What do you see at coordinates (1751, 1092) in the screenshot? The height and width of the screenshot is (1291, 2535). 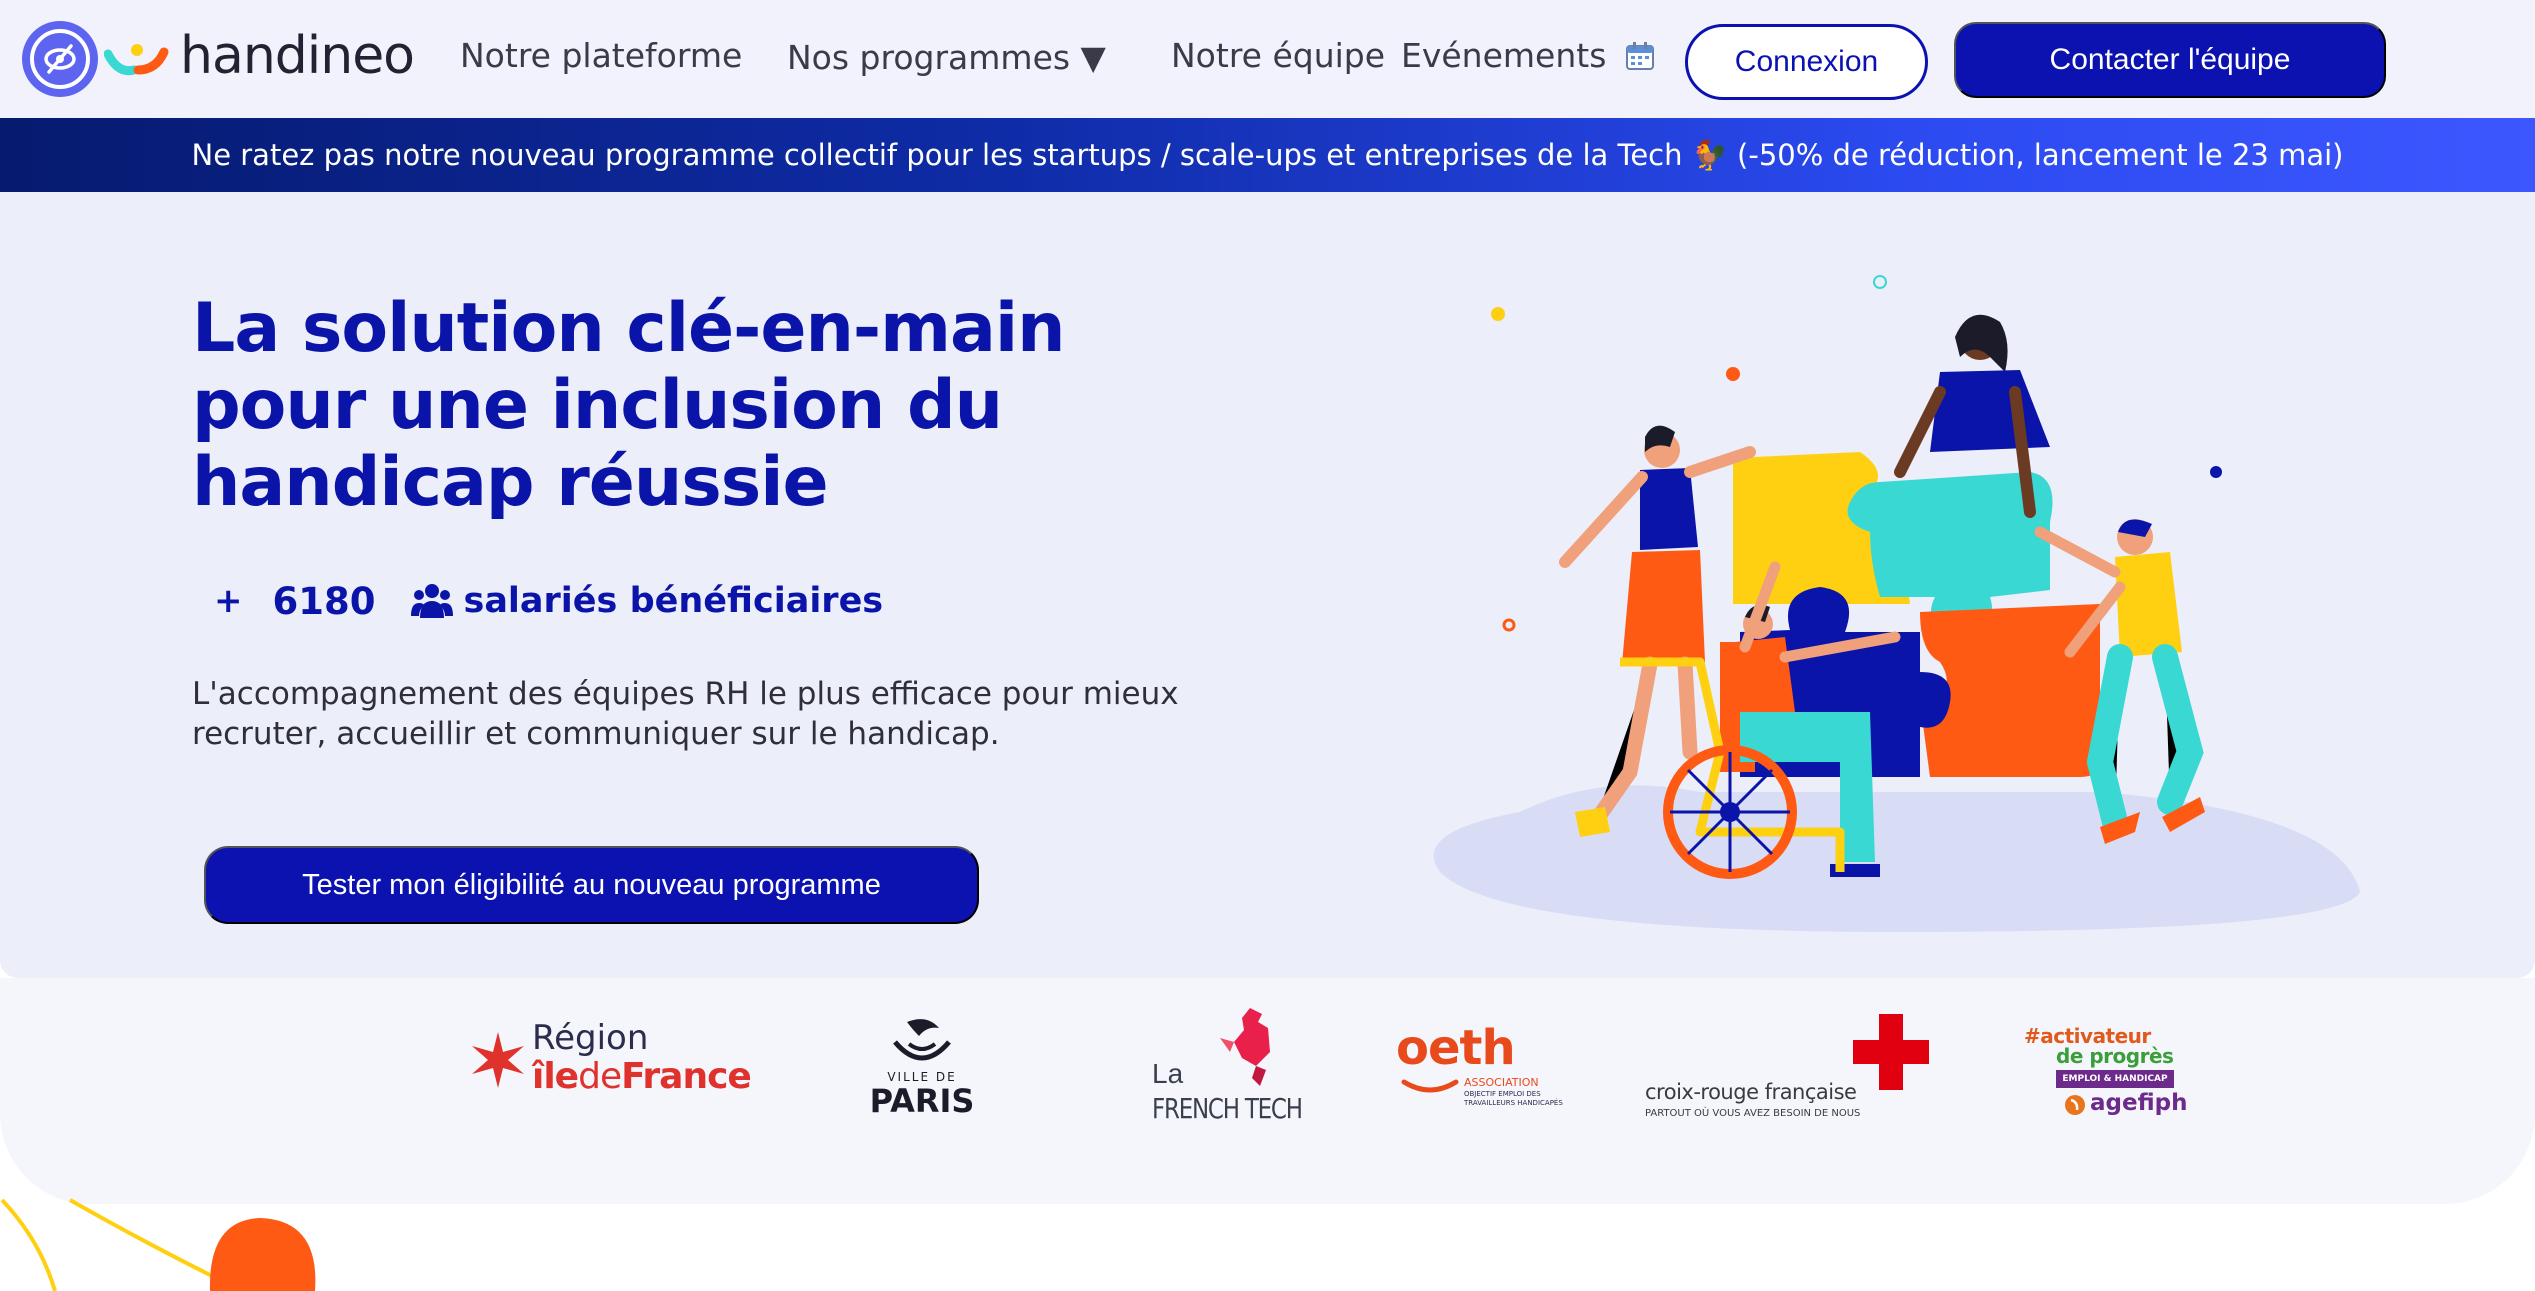 I see `crf-name: croix-rouge française` at bounding box center [1751, 1092].